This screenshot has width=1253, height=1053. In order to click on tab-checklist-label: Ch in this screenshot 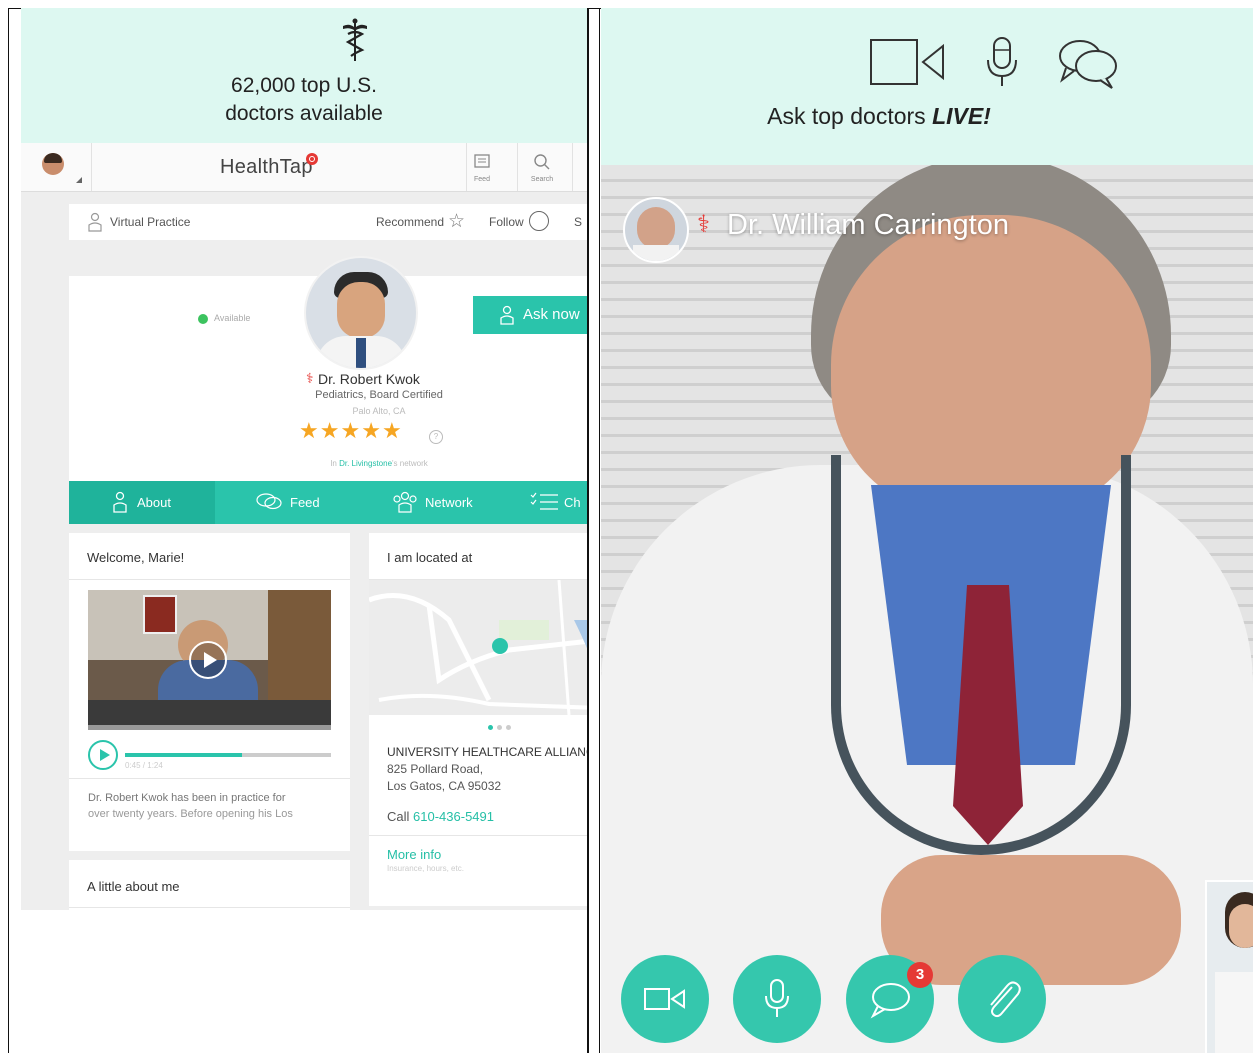, I will do `click(572, 502)`.